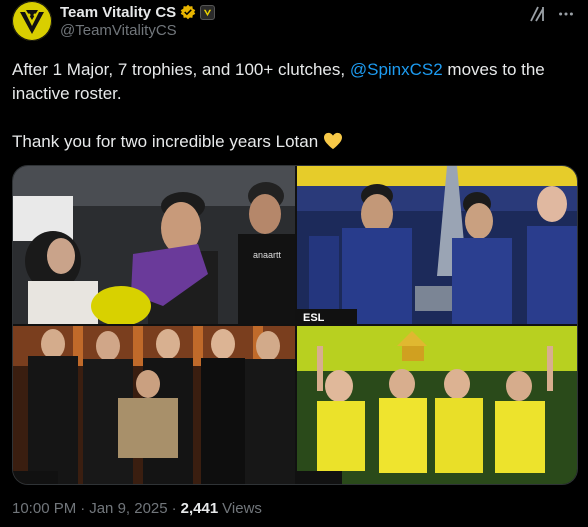 This screenshot has height=527, width=588. Describe the element at coordinates (165, 141) in the screenshot. I see `post-text-part: Thank you for two incredible years Lotan` at that location.